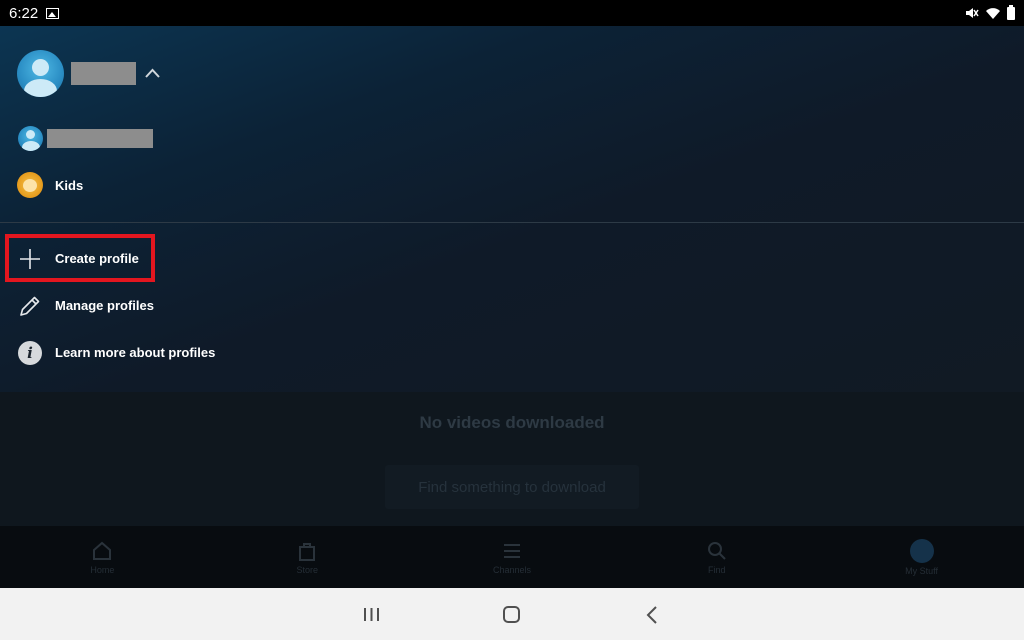 The image size is (1024, 640). I want to click on status-icons, so click(990, 12).